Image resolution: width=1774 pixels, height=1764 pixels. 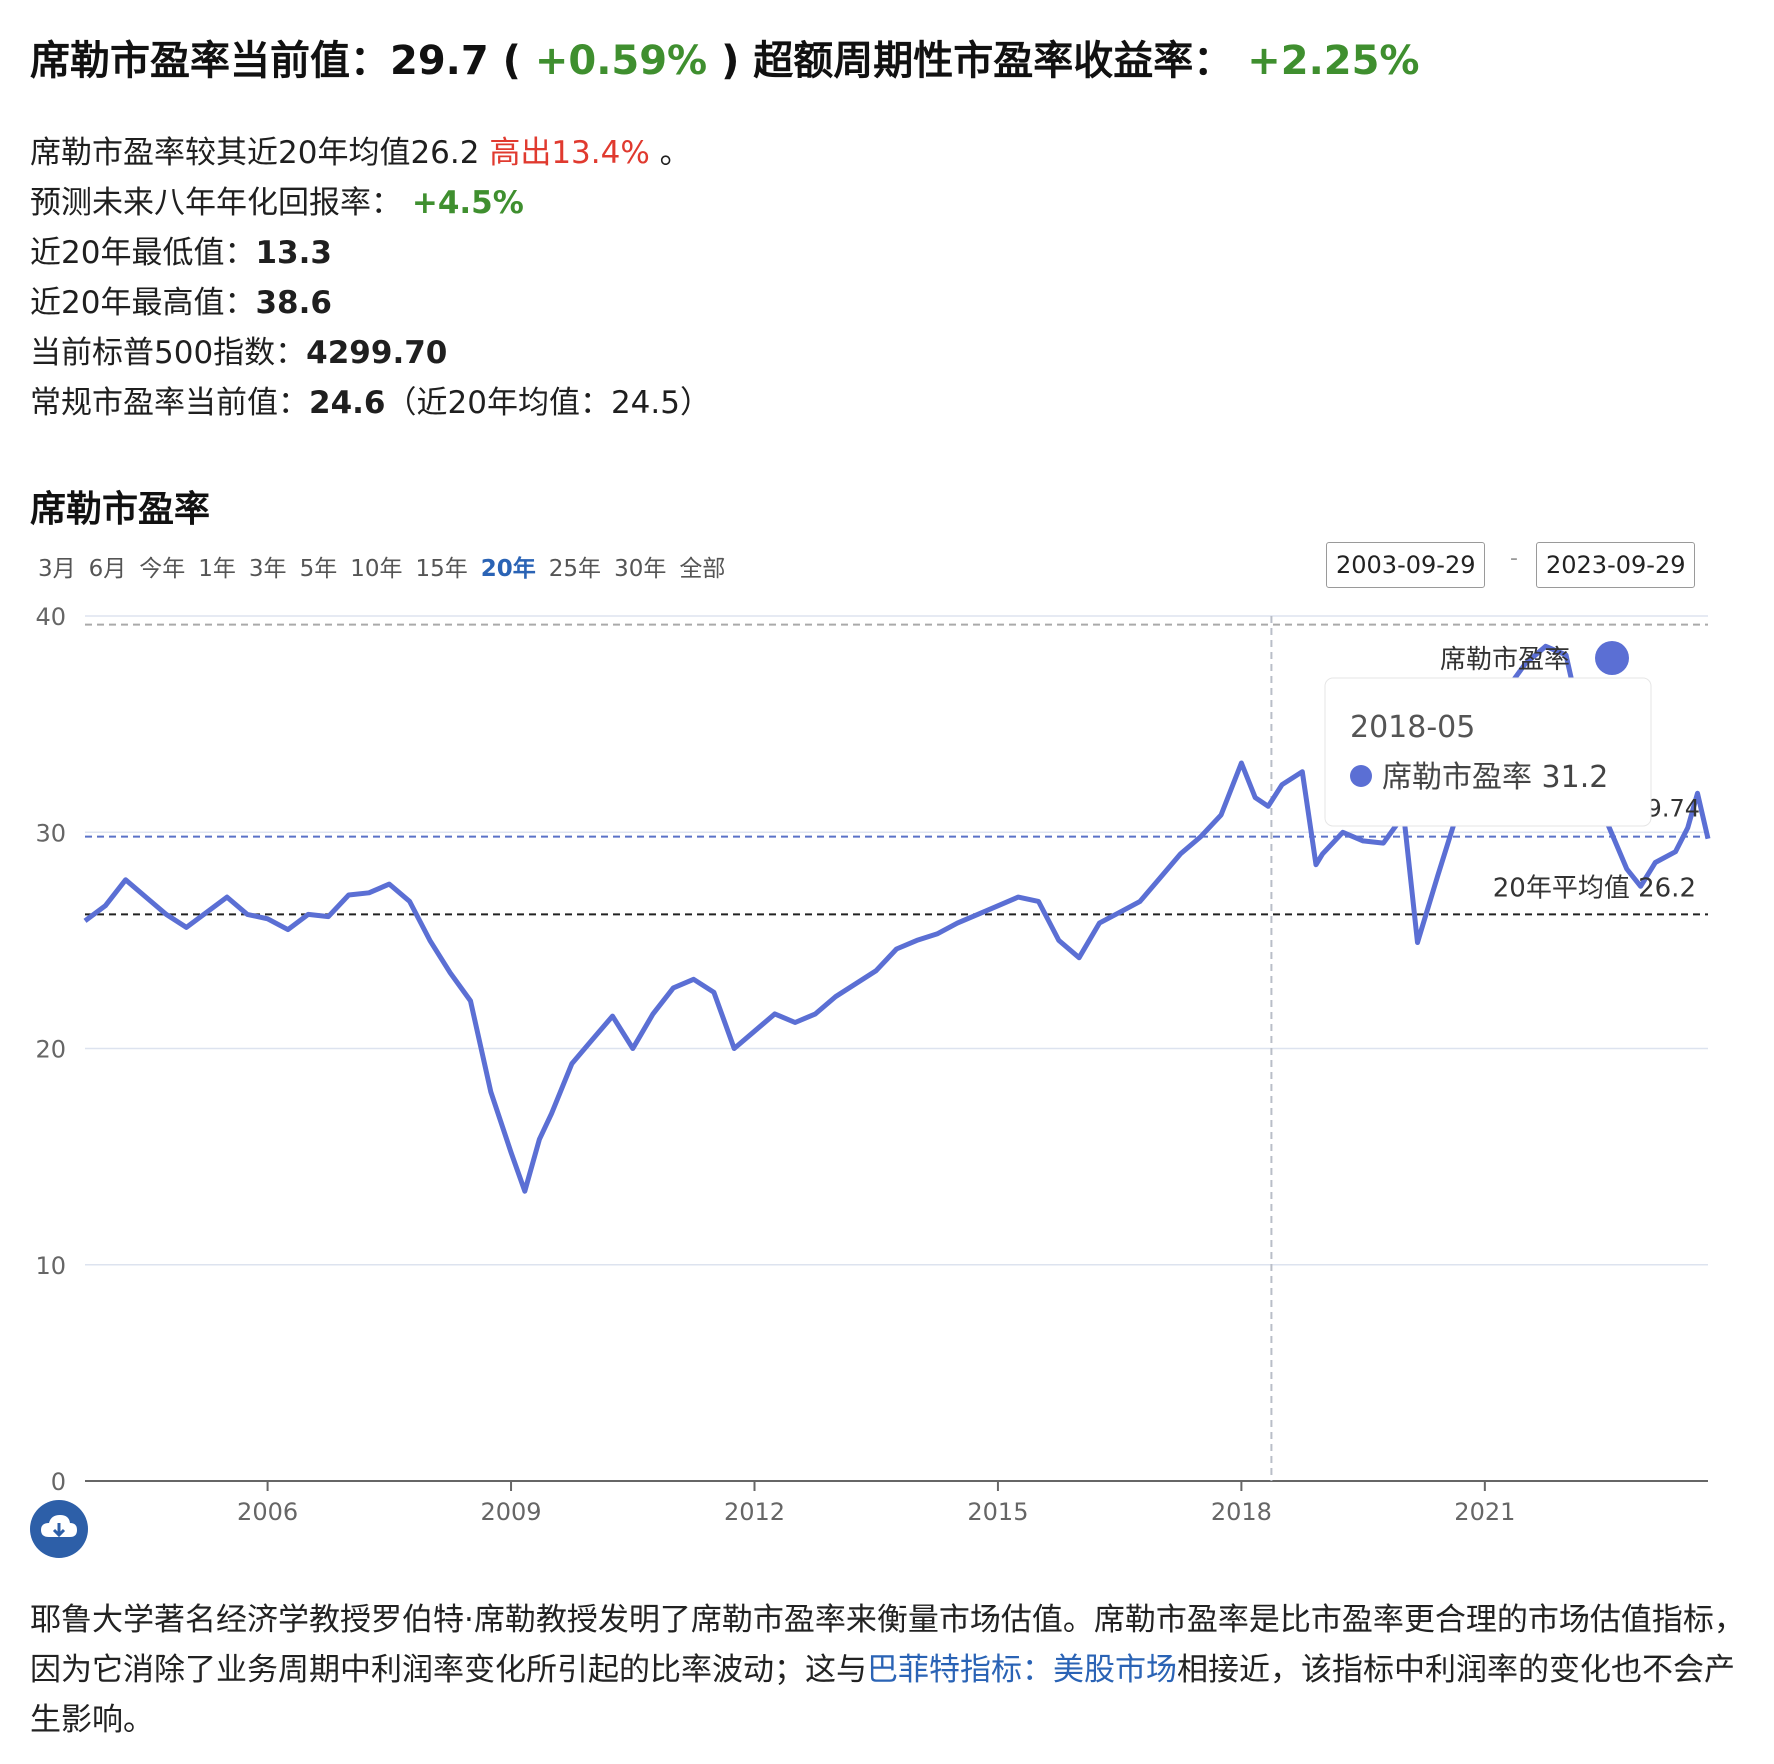 I want to click on range-button-11: 全部, so click(x=702, y=566).